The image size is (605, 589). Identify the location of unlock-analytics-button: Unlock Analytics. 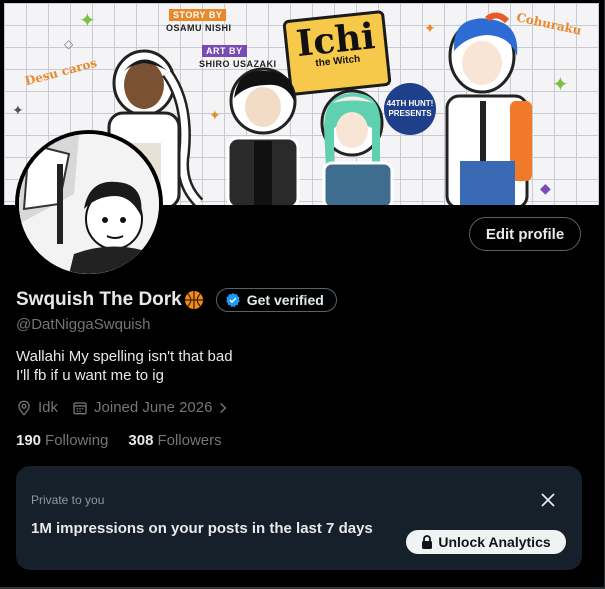
(486, 542).